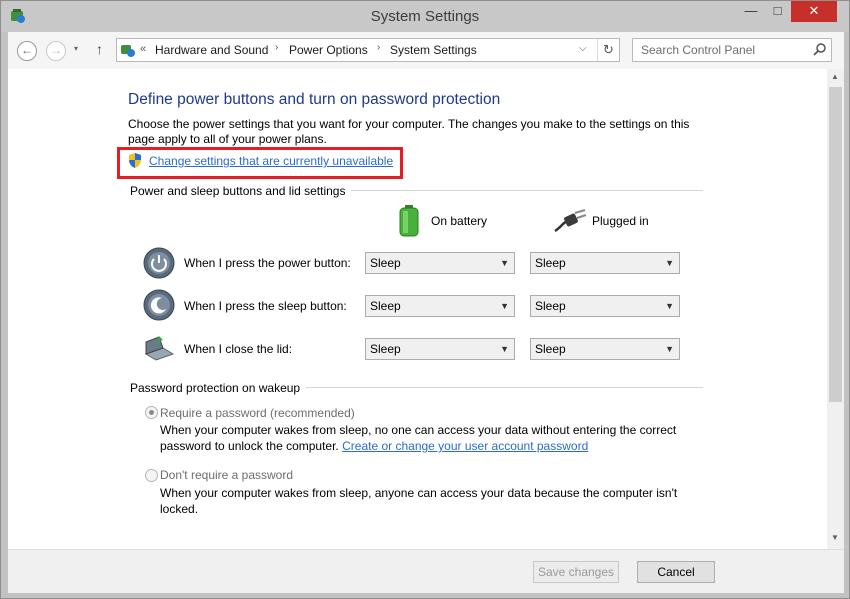 The height and width of the screenshot is (599, 850). Describe the element at coordinates (151, 475) in the screenshot. I see `dont-require-password-radio` at that location.